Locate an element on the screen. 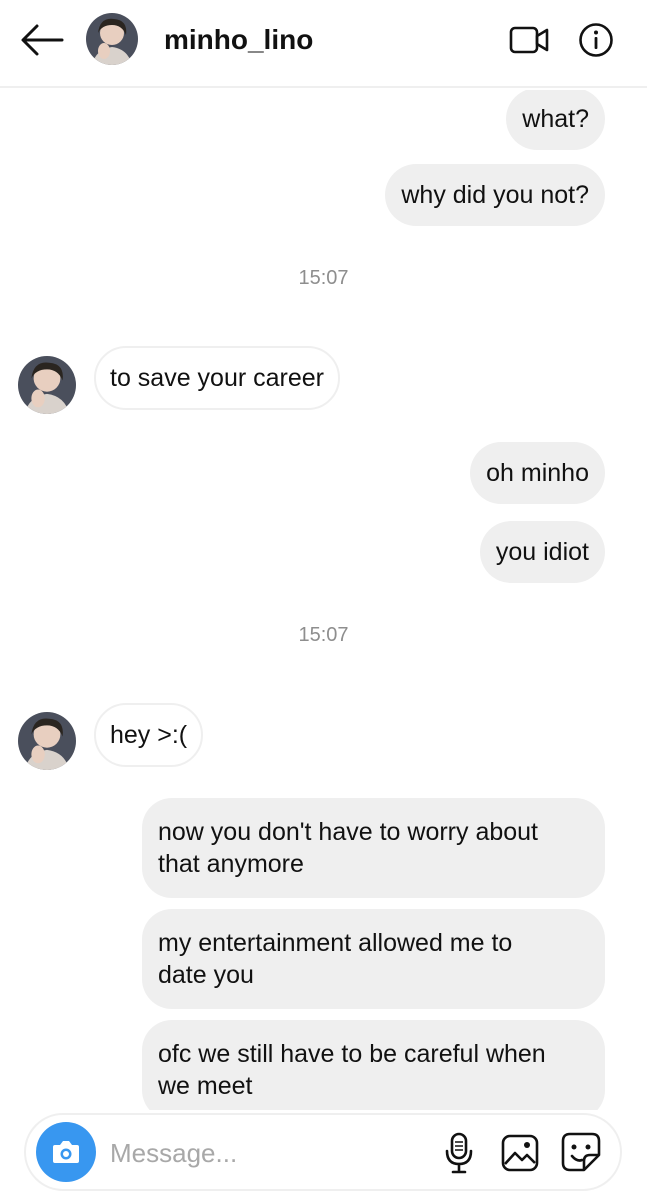  incoming-message: to save your career is located at coordinates (217, 378).